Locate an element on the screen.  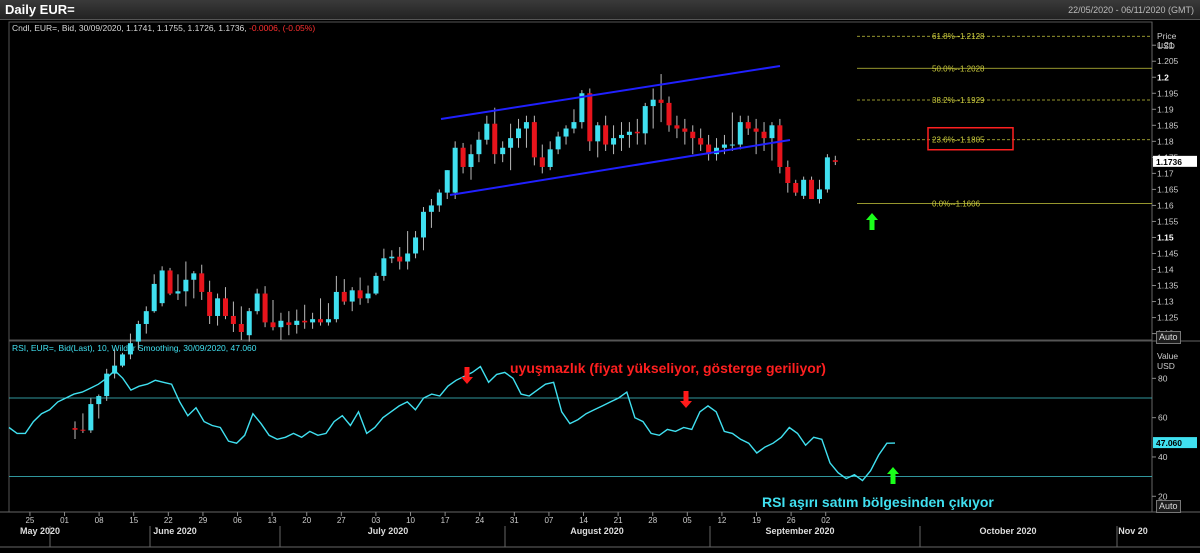
price-tick-label: 1.16 is located at coordinates (1165, 205).